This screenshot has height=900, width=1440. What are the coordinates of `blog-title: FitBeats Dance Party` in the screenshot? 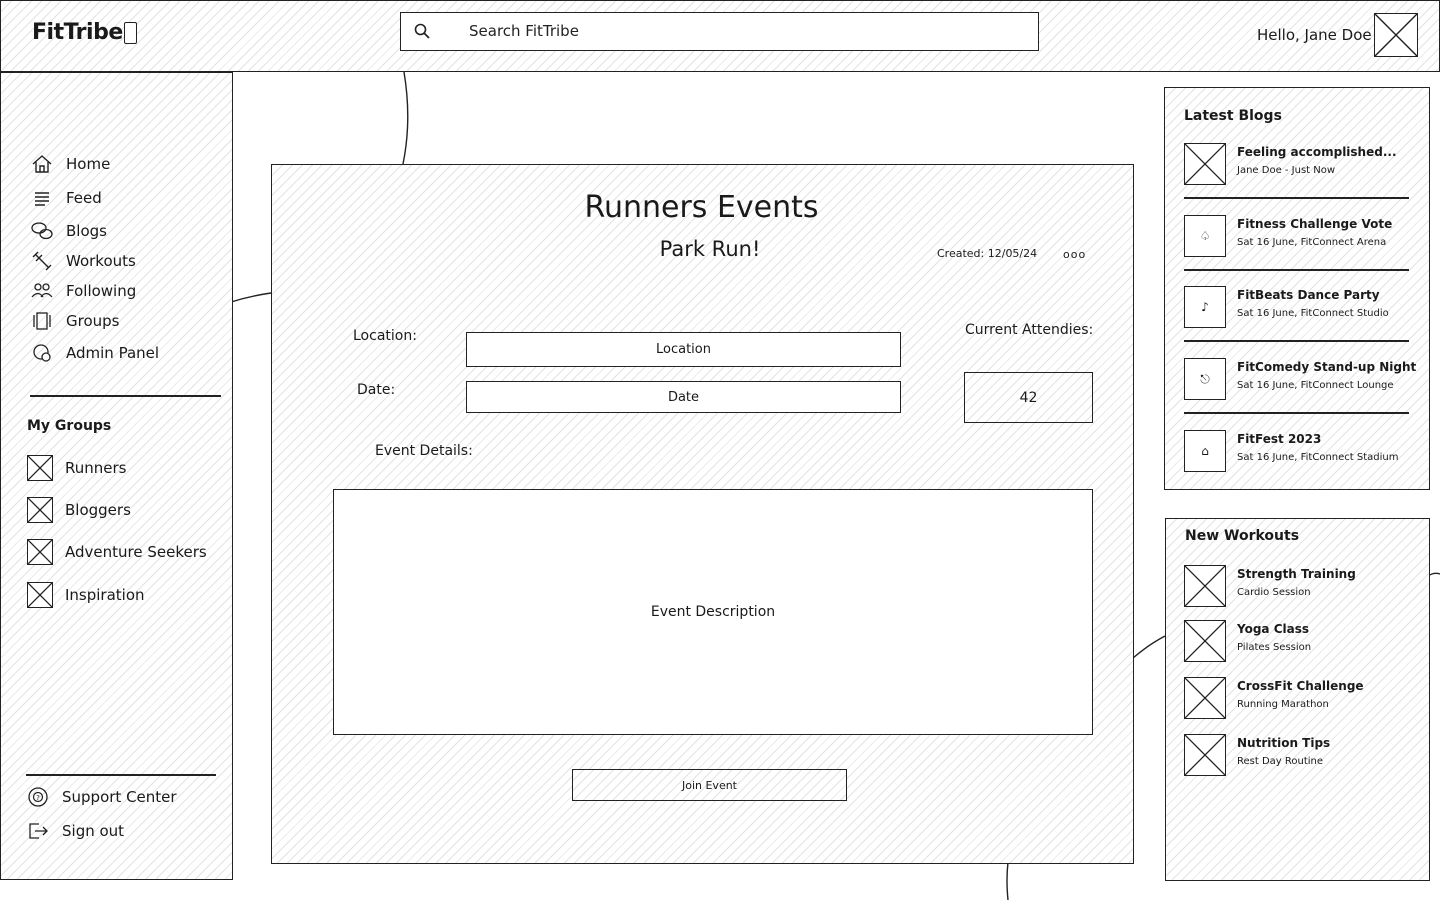 It's located at (1308, 295).